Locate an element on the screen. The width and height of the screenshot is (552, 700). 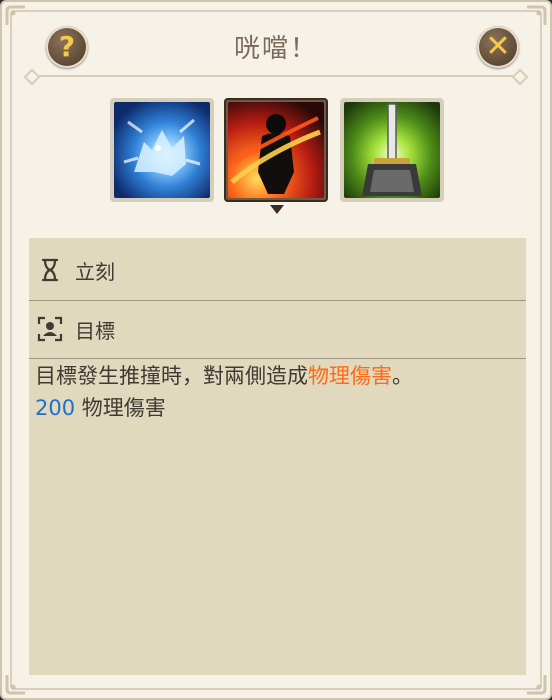
skill-icon-frost-wolf is located at coordinates (162, 150).